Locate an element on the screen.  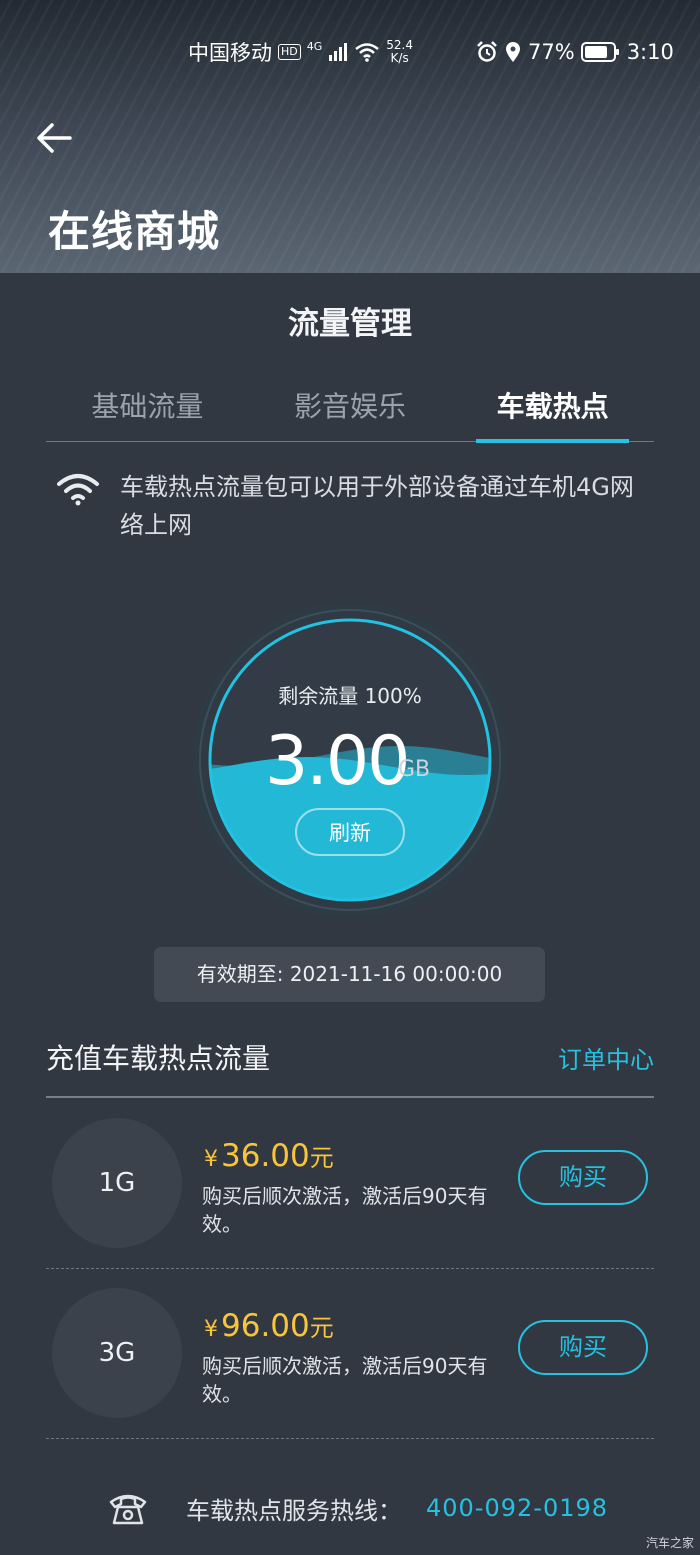
service-hotline: 车载热点服务热线： 400-092-0198 is located at coordinates (388, 1508).